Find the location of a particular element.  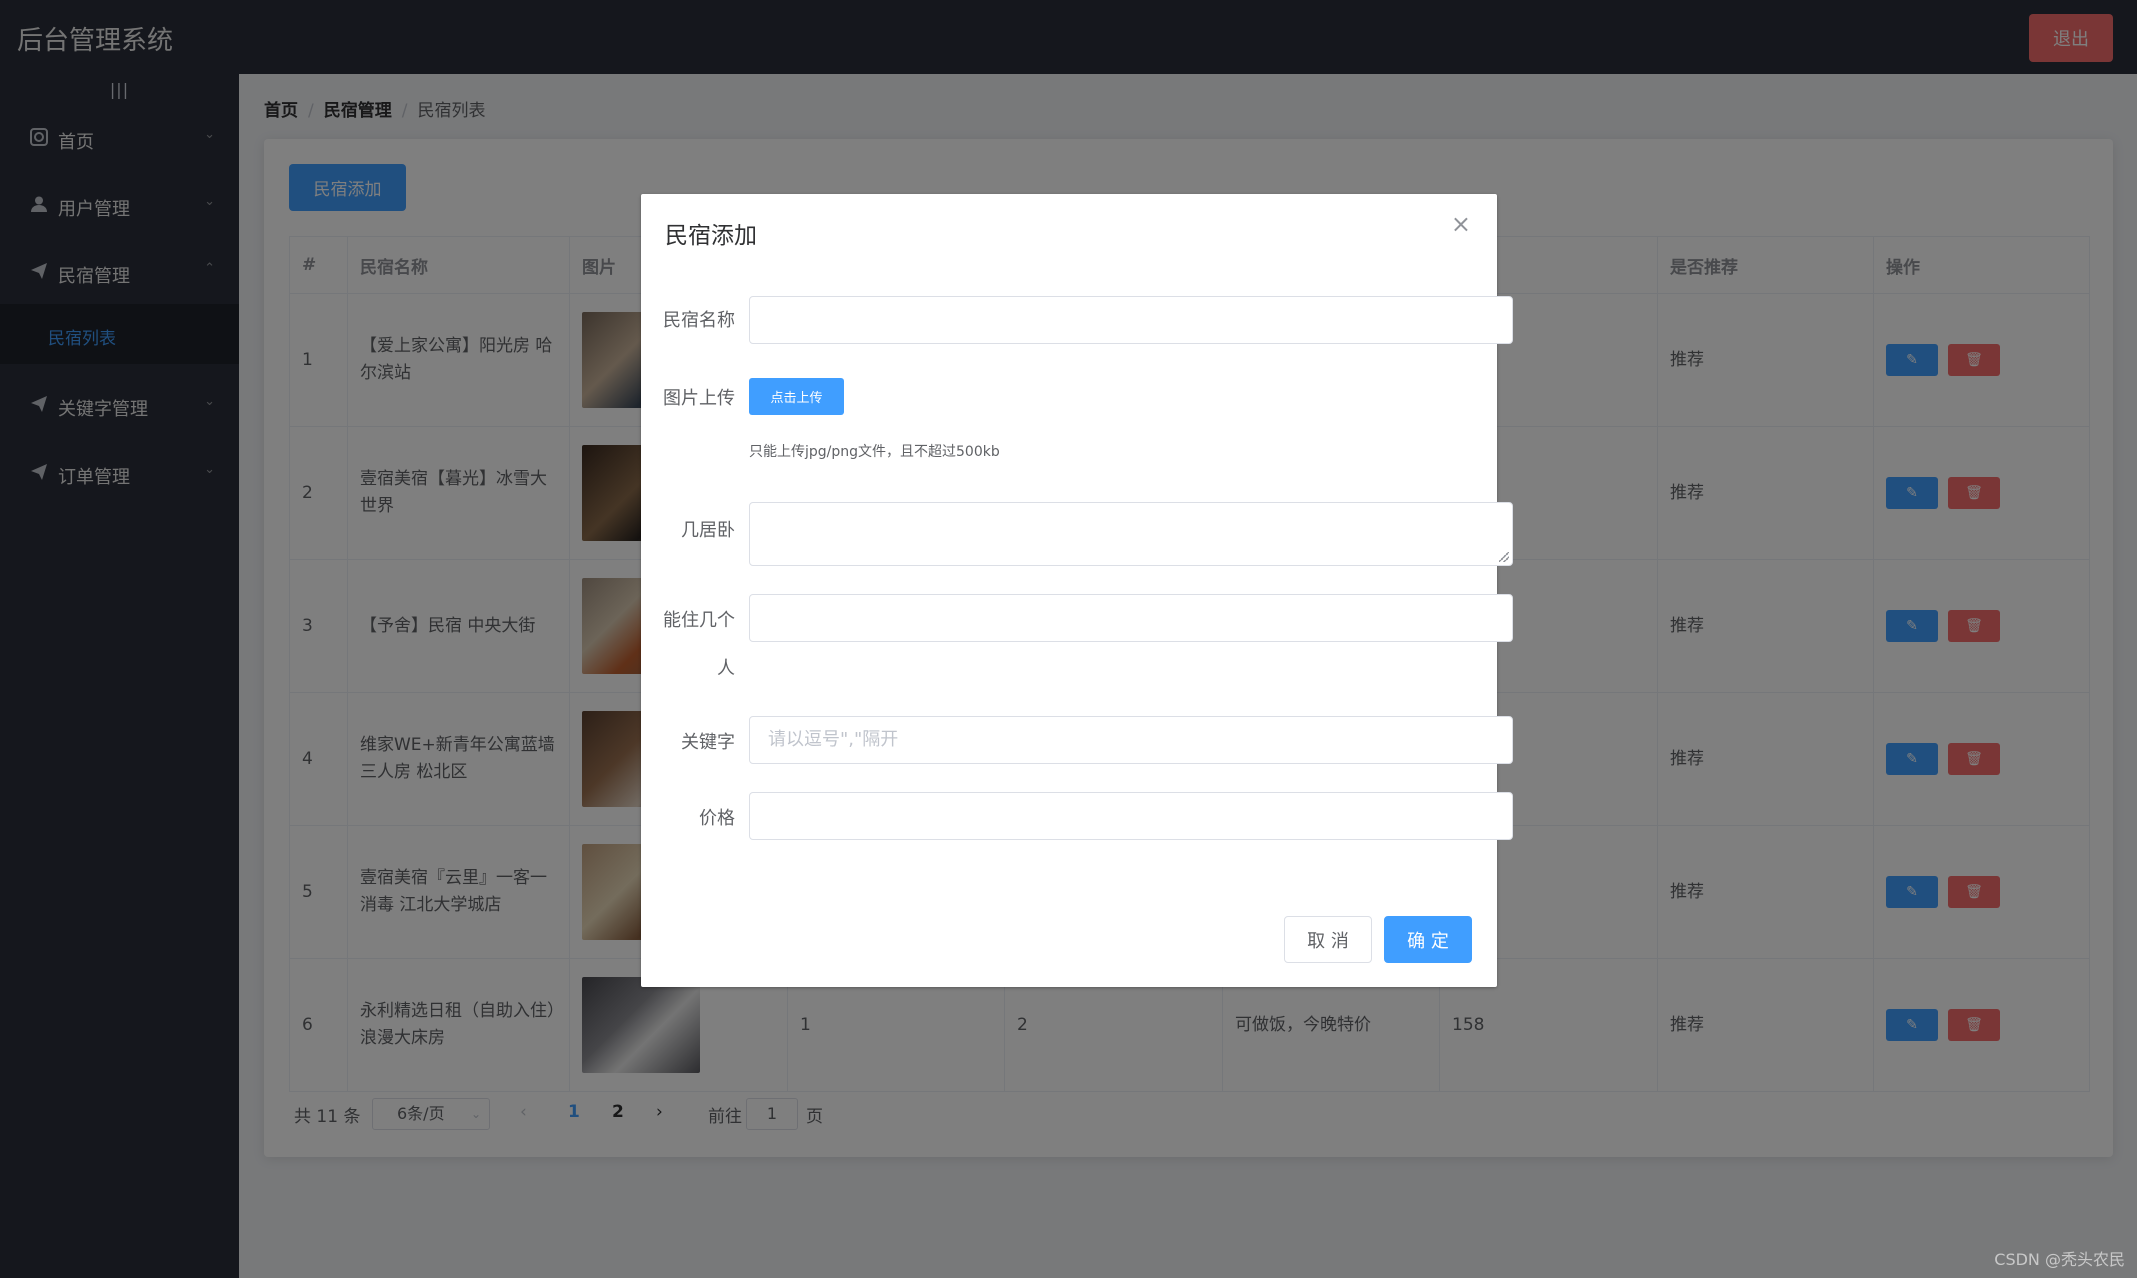

watermark: CSDN @秃头农民 is located at coordinates (2059, 1259).